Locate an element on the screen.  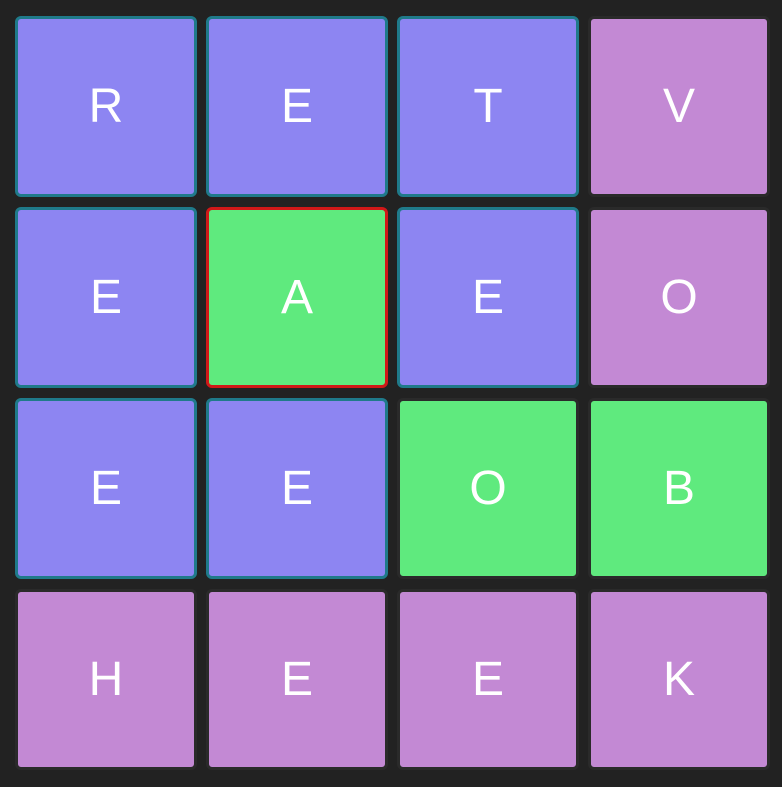
tile-letter: T is located at coordinates (488, 106).